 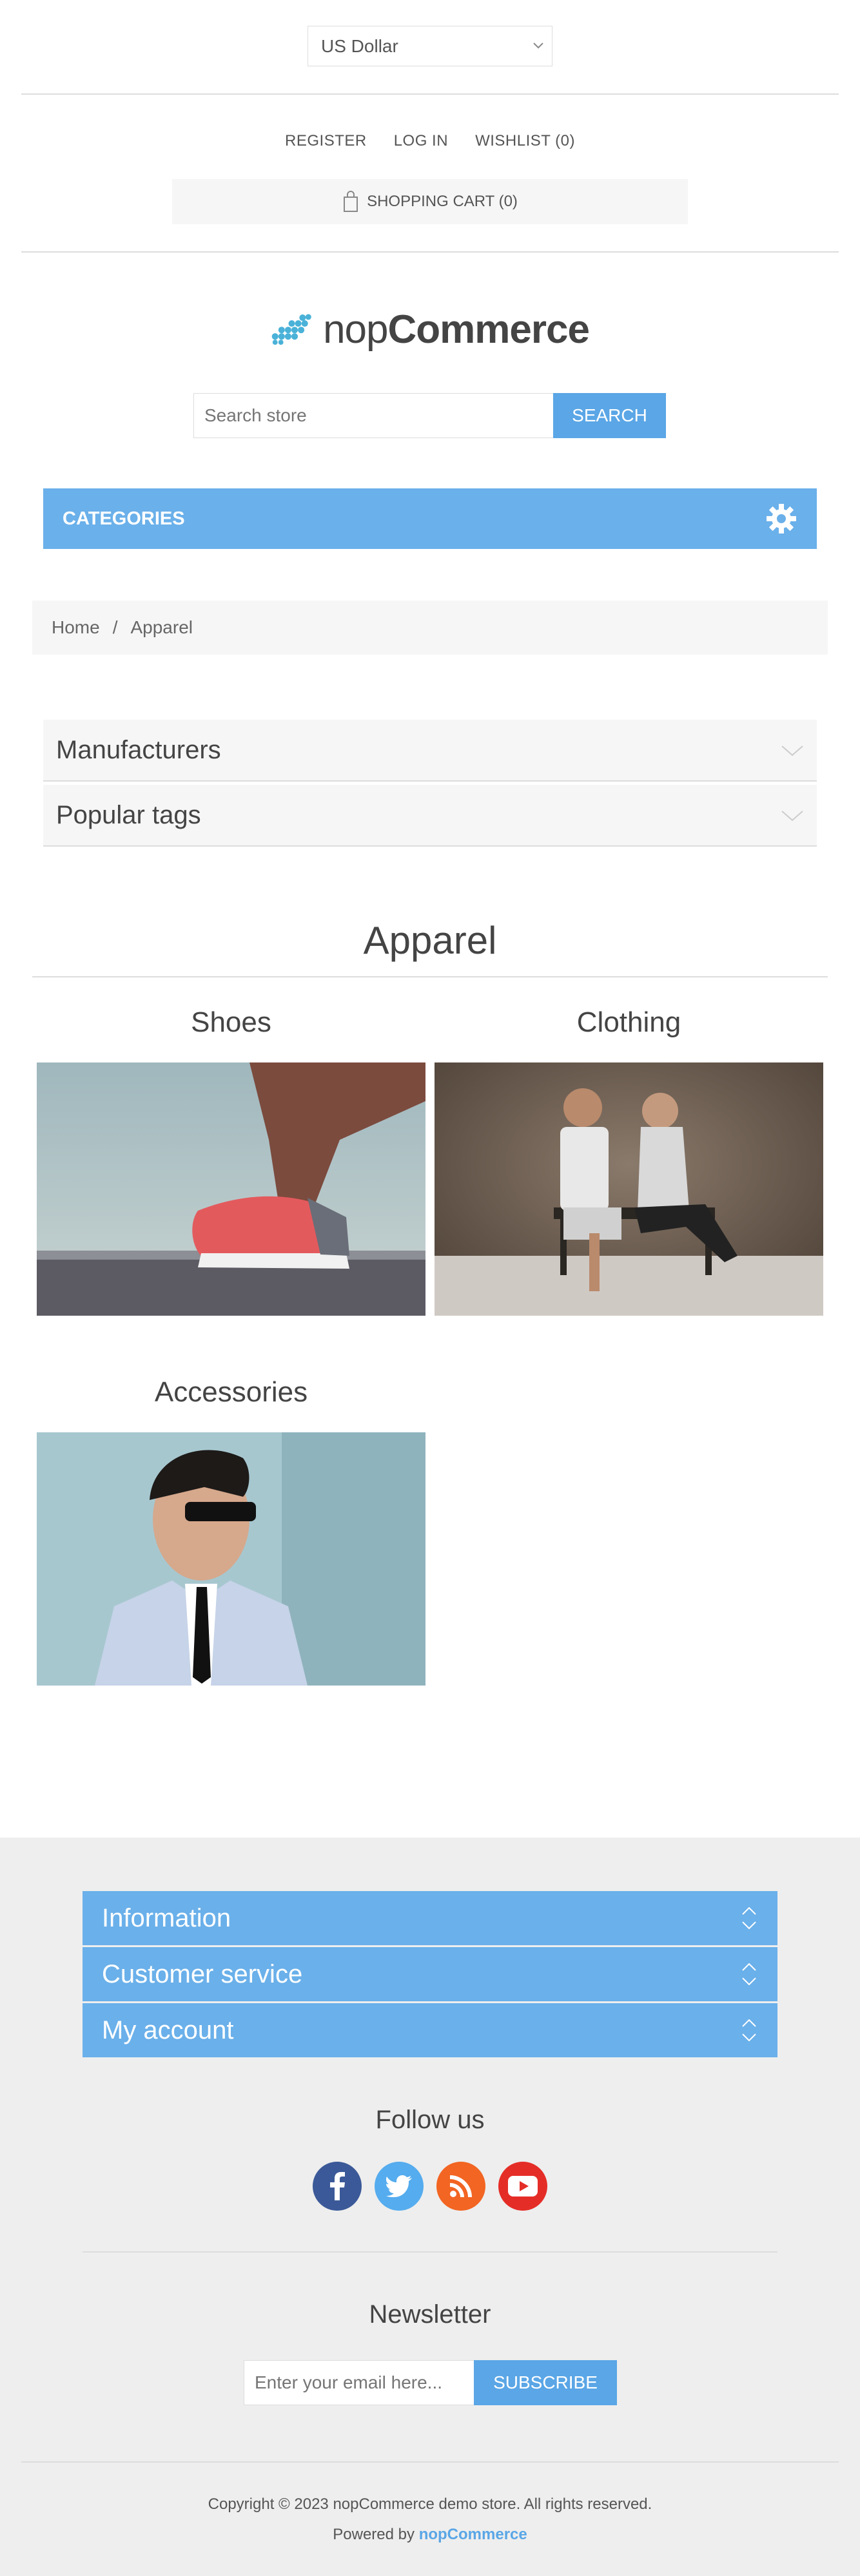 What do you see at coordinates (430, 1918) in the screenshot?
I see `footer-information-toggle: Information` at bounding box center [430, 1918].